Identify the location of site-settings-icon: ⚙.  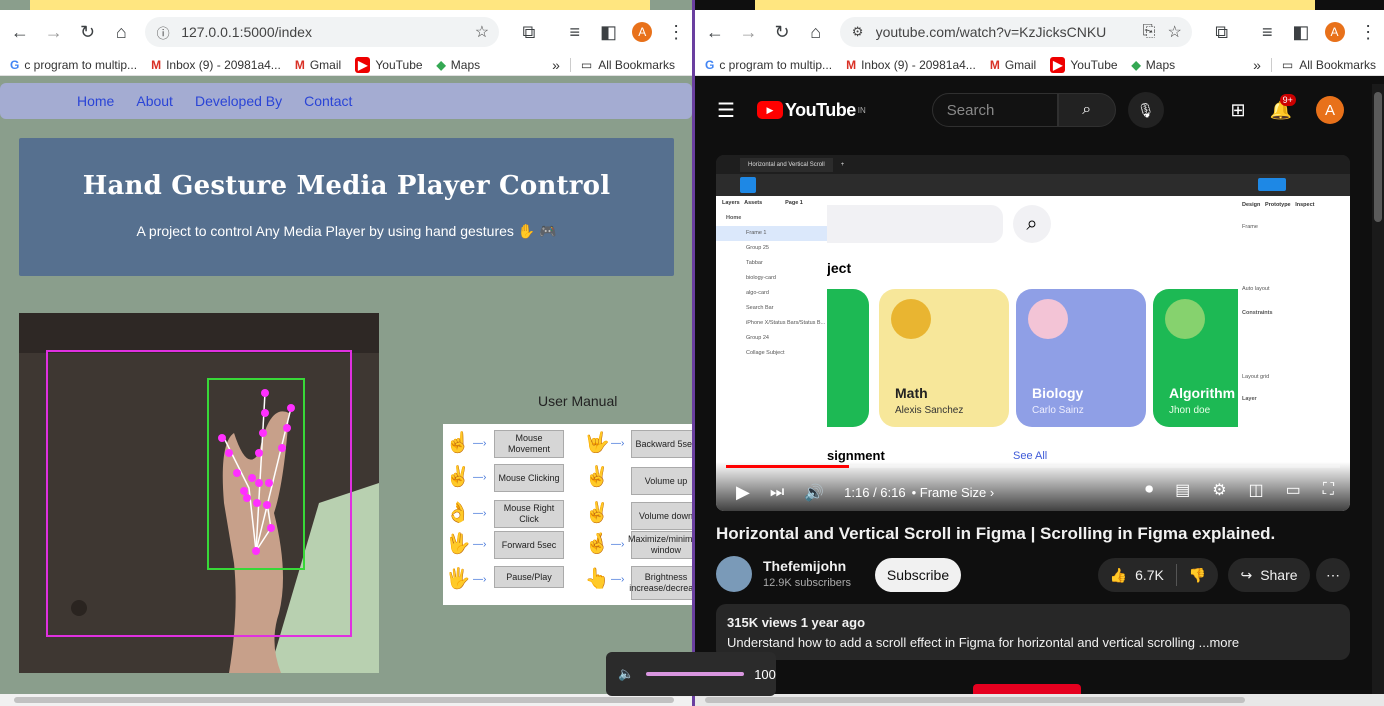
(858, 32).